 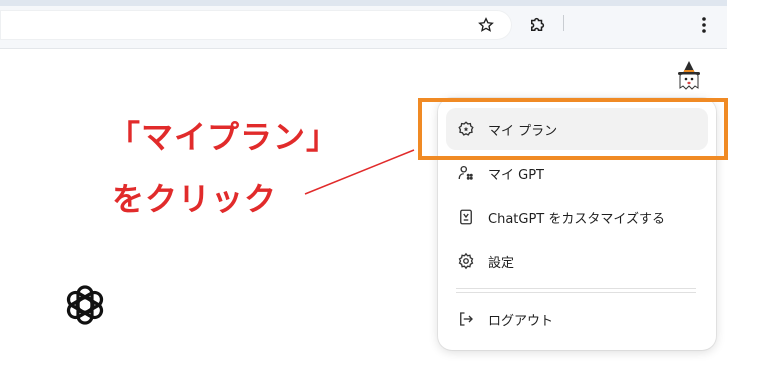 What do you see at coordinates (576, 290) in the screenshot?
I see `menu-divider` at bounding box center [576, 290].